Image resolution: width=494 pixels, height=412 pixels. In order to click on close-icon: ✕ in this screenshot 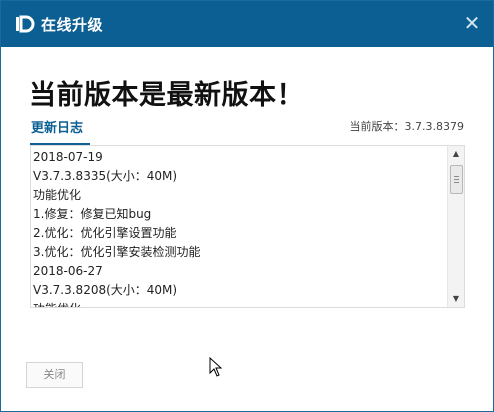, I will do `click(472, 23)`.